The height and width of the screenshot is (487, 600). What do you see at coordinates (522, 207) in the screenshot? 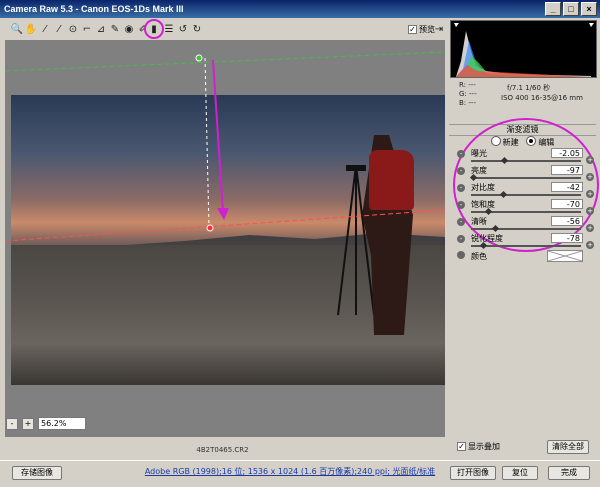
I see `slider-row: - 饱和度 -70 +` at bounding box center [522, 207].